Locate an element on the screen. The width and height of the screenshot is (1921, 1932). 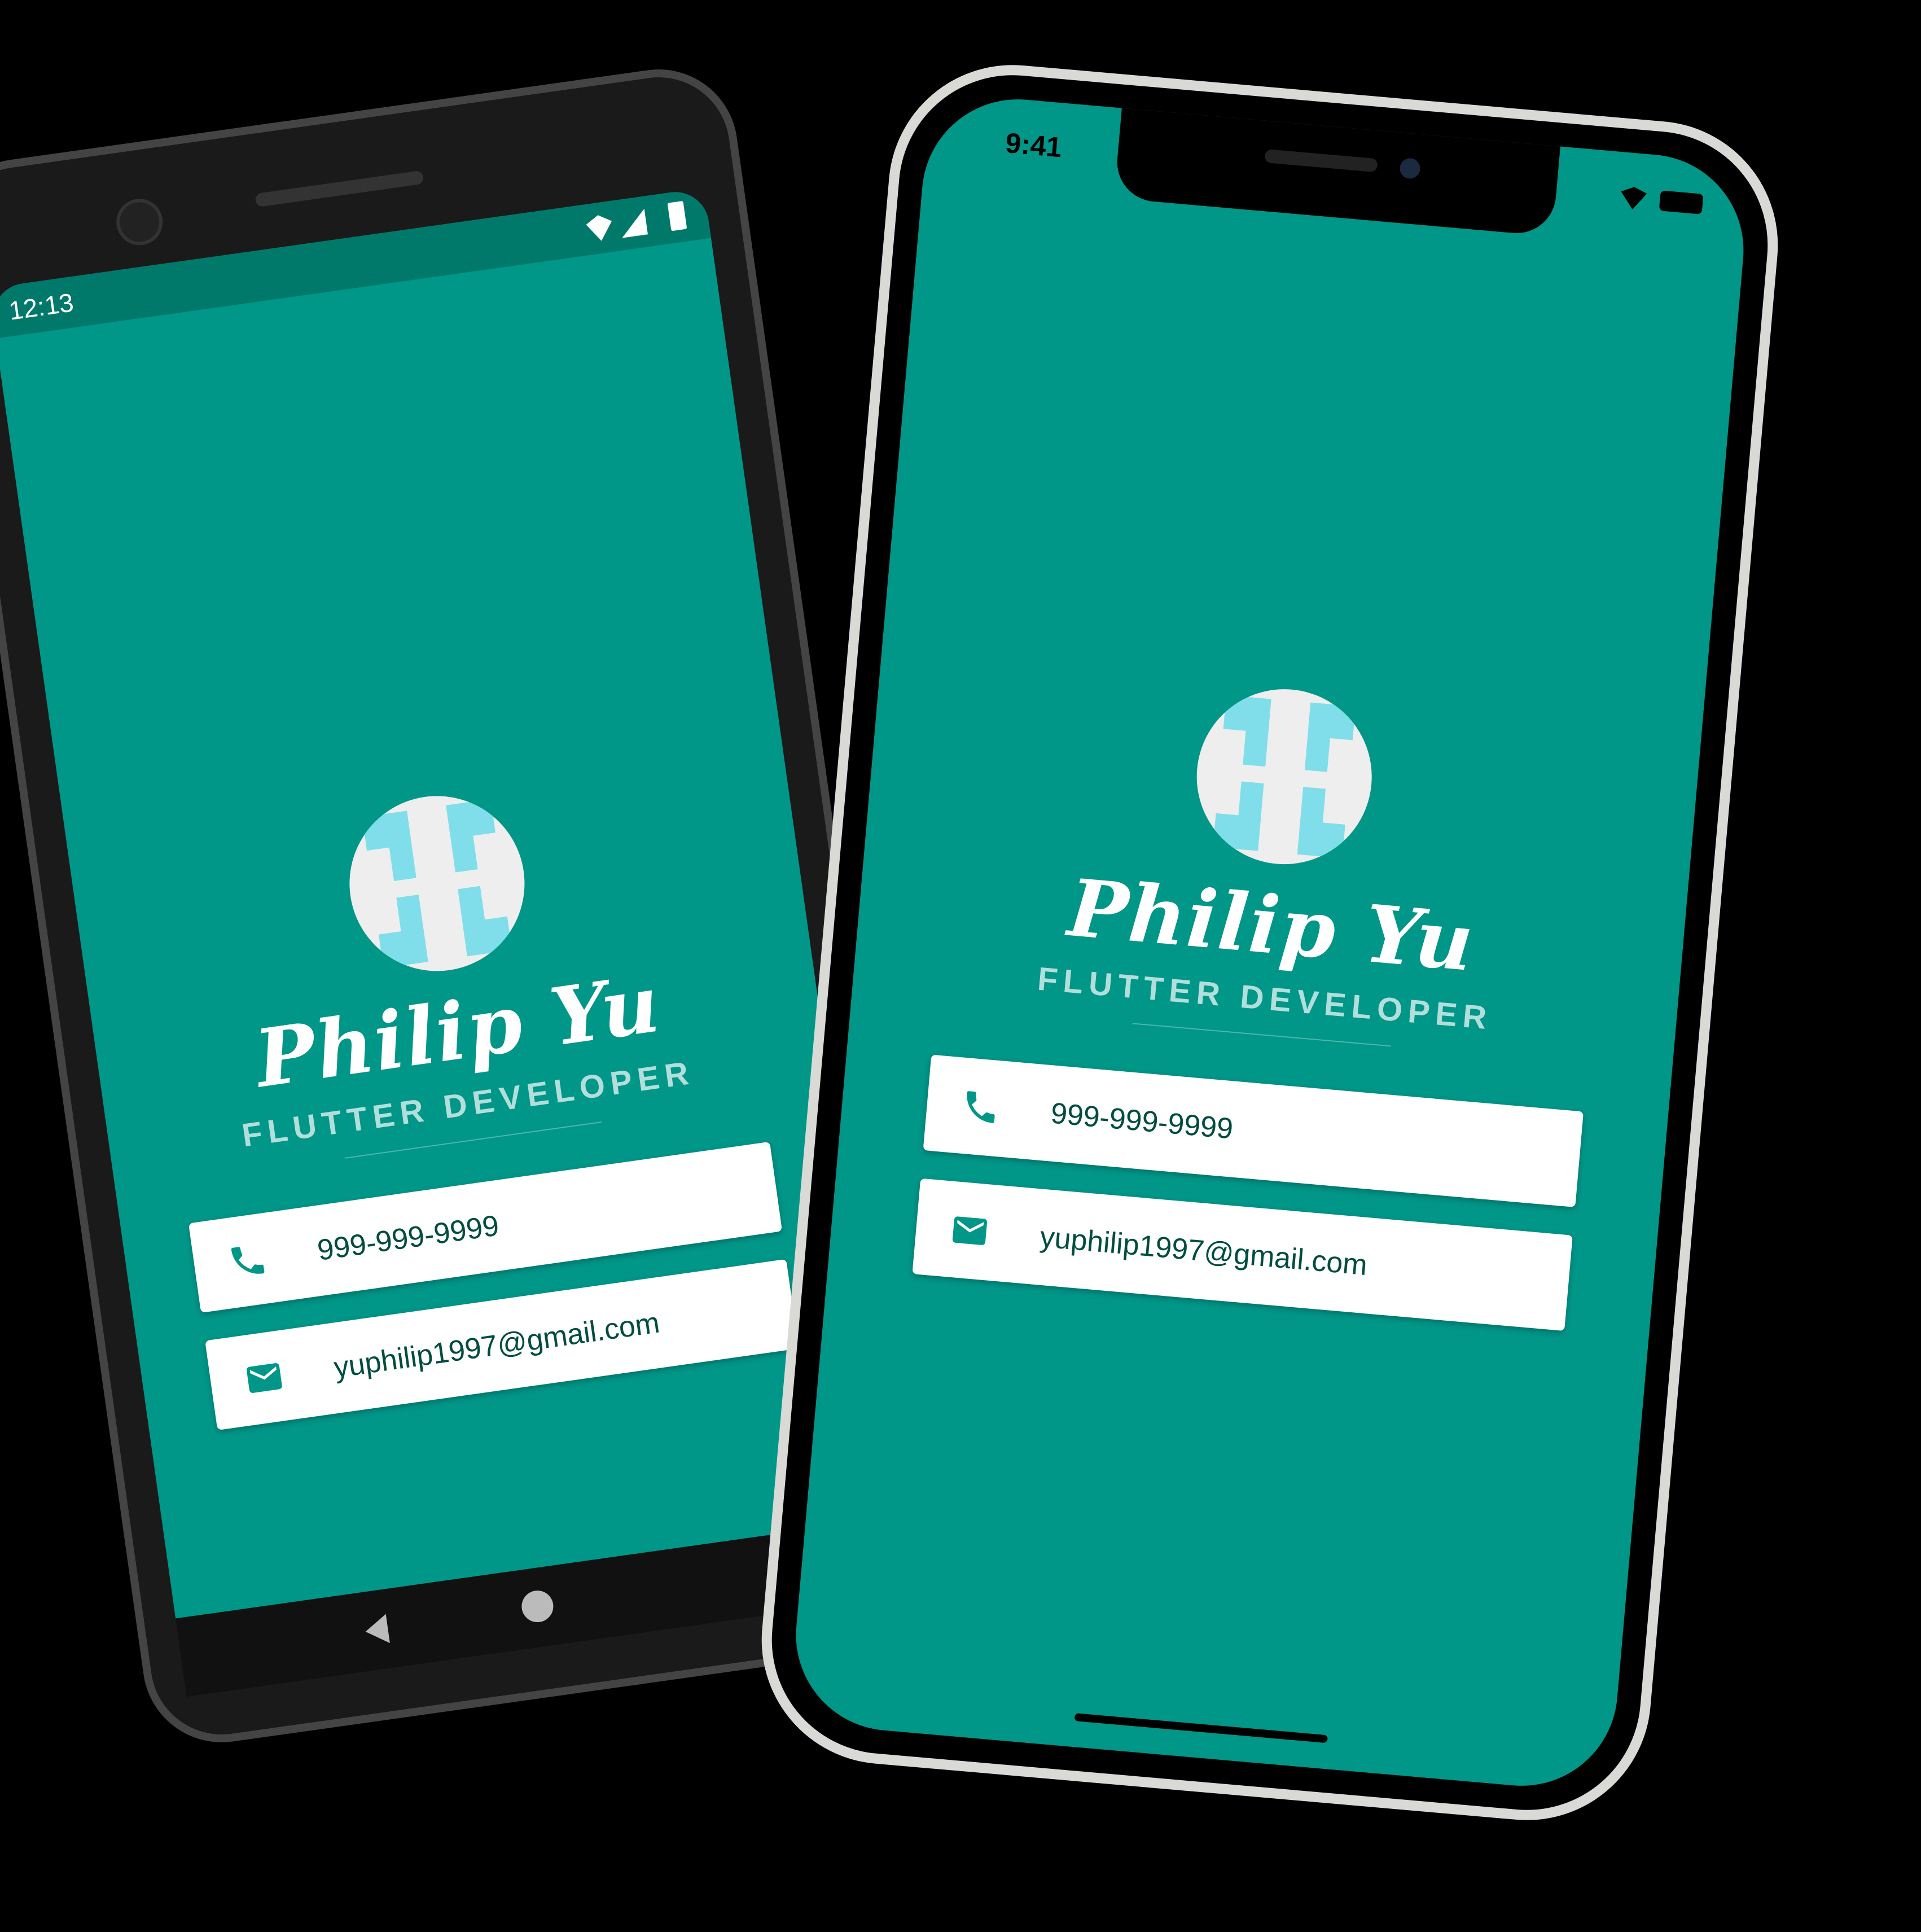
android-avatar is located at coordinates (437, 884).